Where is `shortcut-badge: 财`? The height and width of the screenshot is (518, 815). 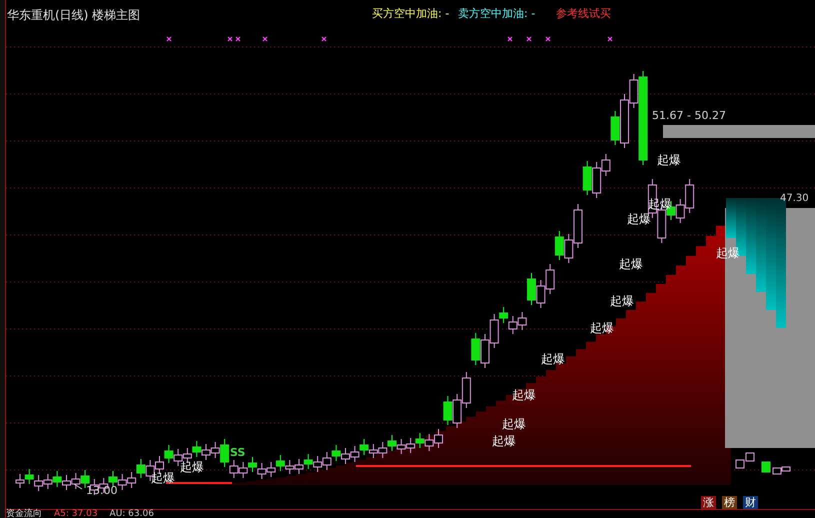
shortcut-badge: 财 is located at coordinates (750, 502).